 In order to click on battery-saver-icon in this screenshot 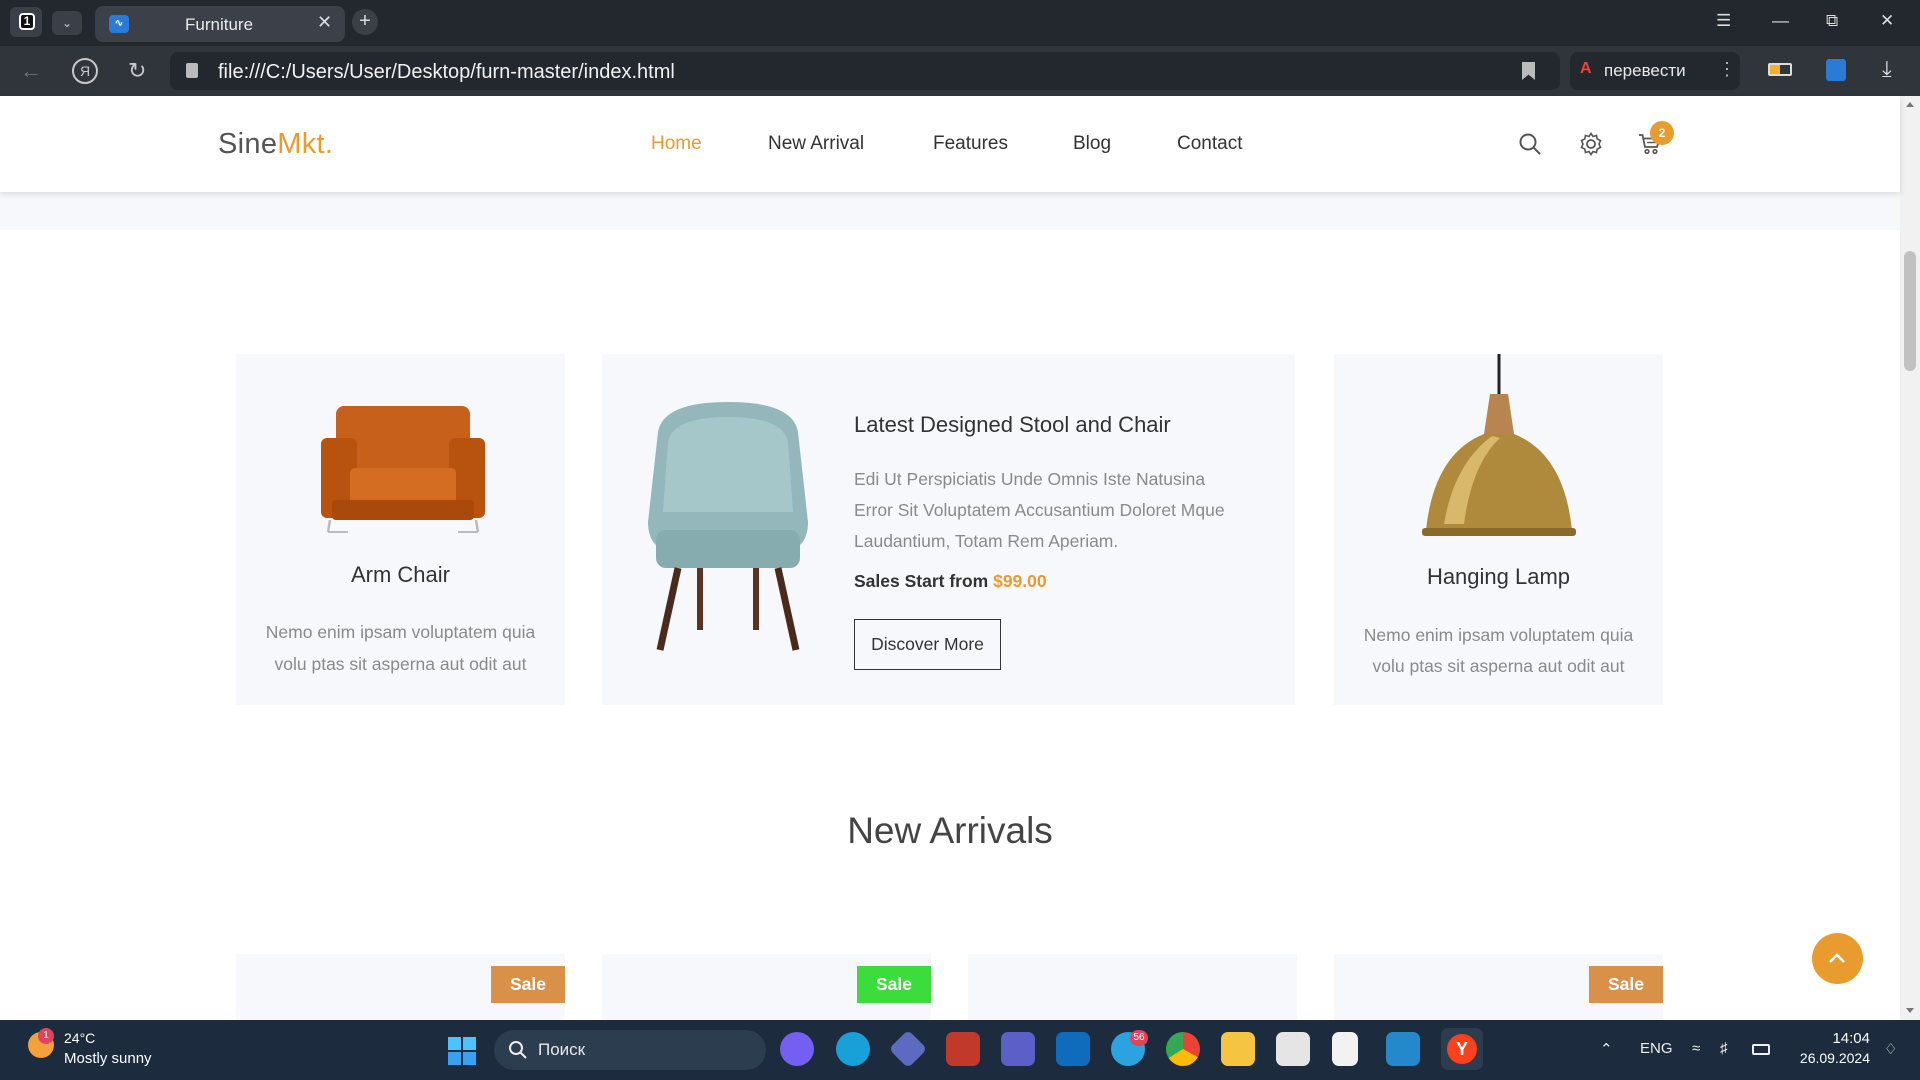, I will do `click(1780, 69)`.